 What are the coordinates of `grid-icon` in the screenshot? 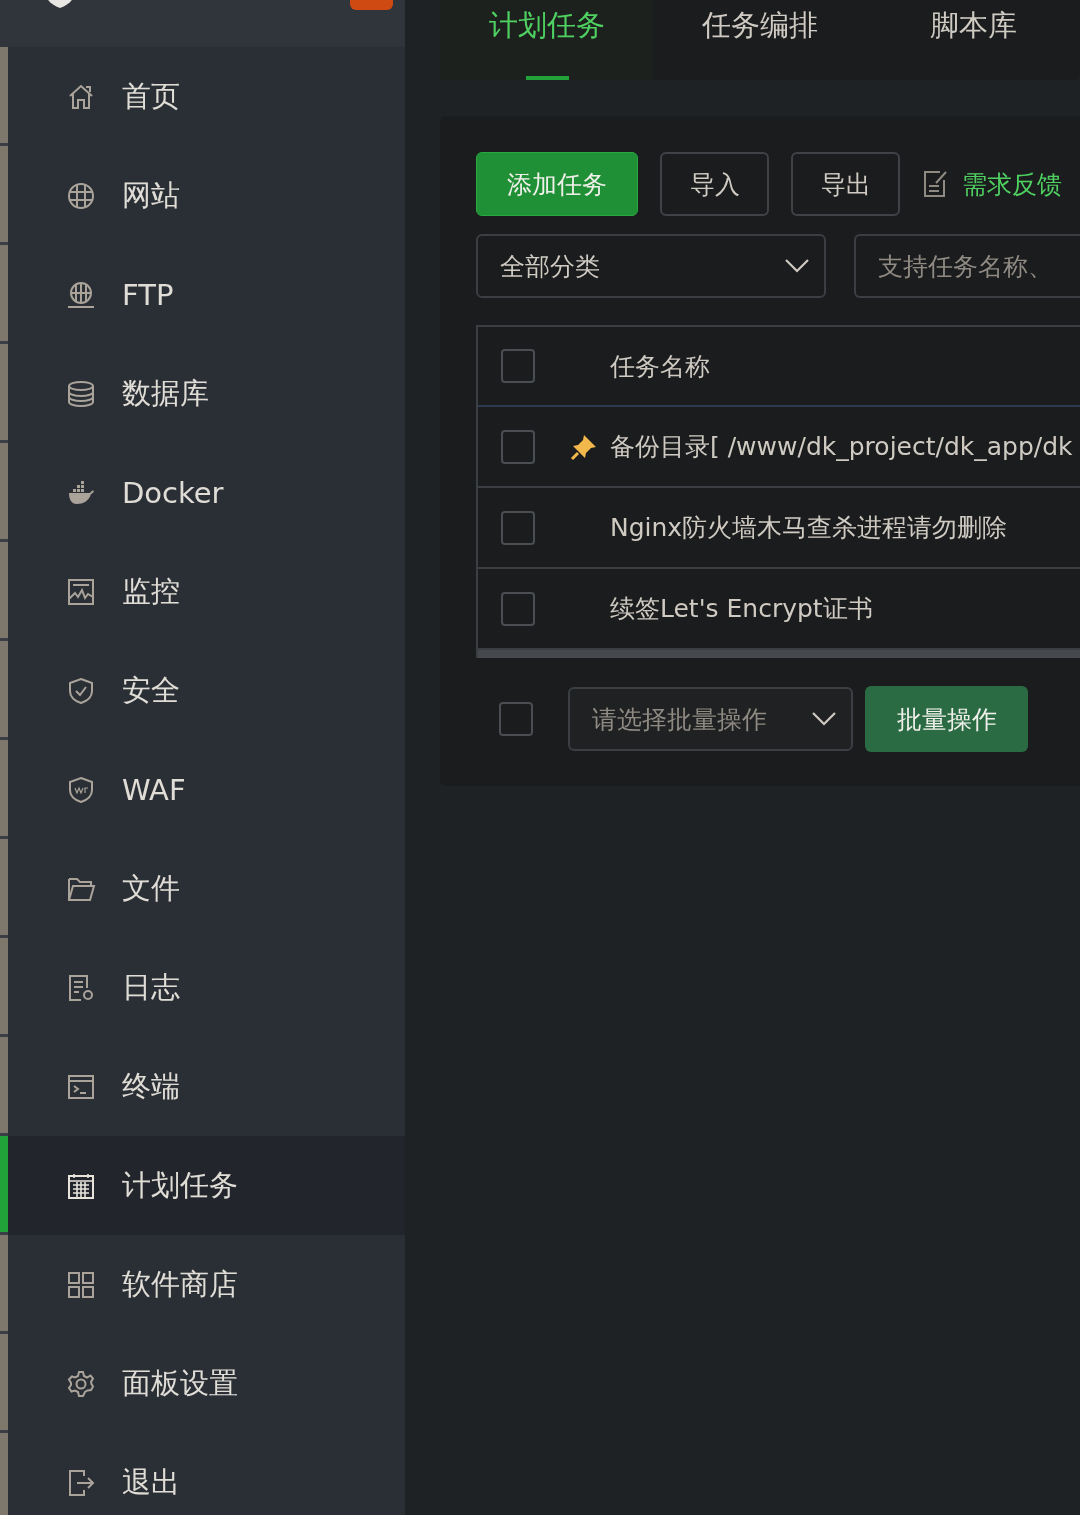 It's located at (81, 1284).